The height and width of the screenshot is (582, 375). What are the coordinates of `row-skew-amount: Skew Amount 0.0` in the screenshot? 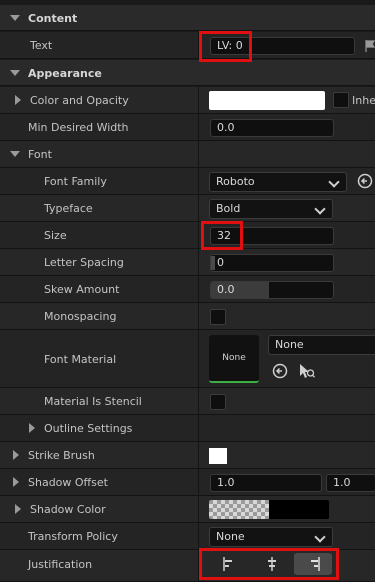 It's located at (187, 289).